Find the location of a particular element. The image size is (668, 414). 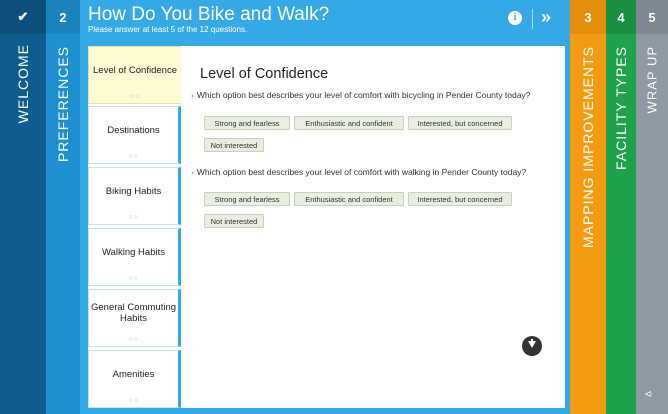

tab-welcome-label: WELCOME is located at coordinates (23, 84).